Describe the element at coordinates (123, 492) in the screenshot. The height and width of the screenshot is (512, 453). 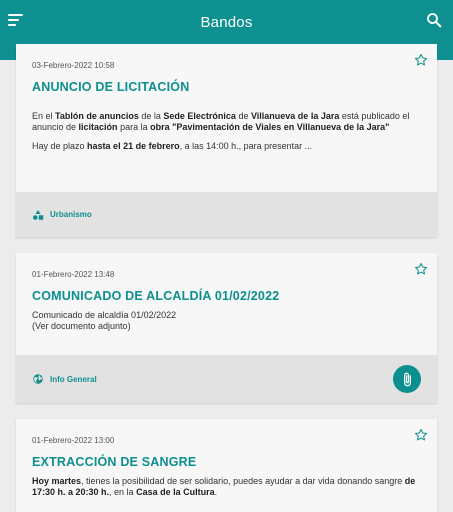
I see `body-text: , en la` at that location.